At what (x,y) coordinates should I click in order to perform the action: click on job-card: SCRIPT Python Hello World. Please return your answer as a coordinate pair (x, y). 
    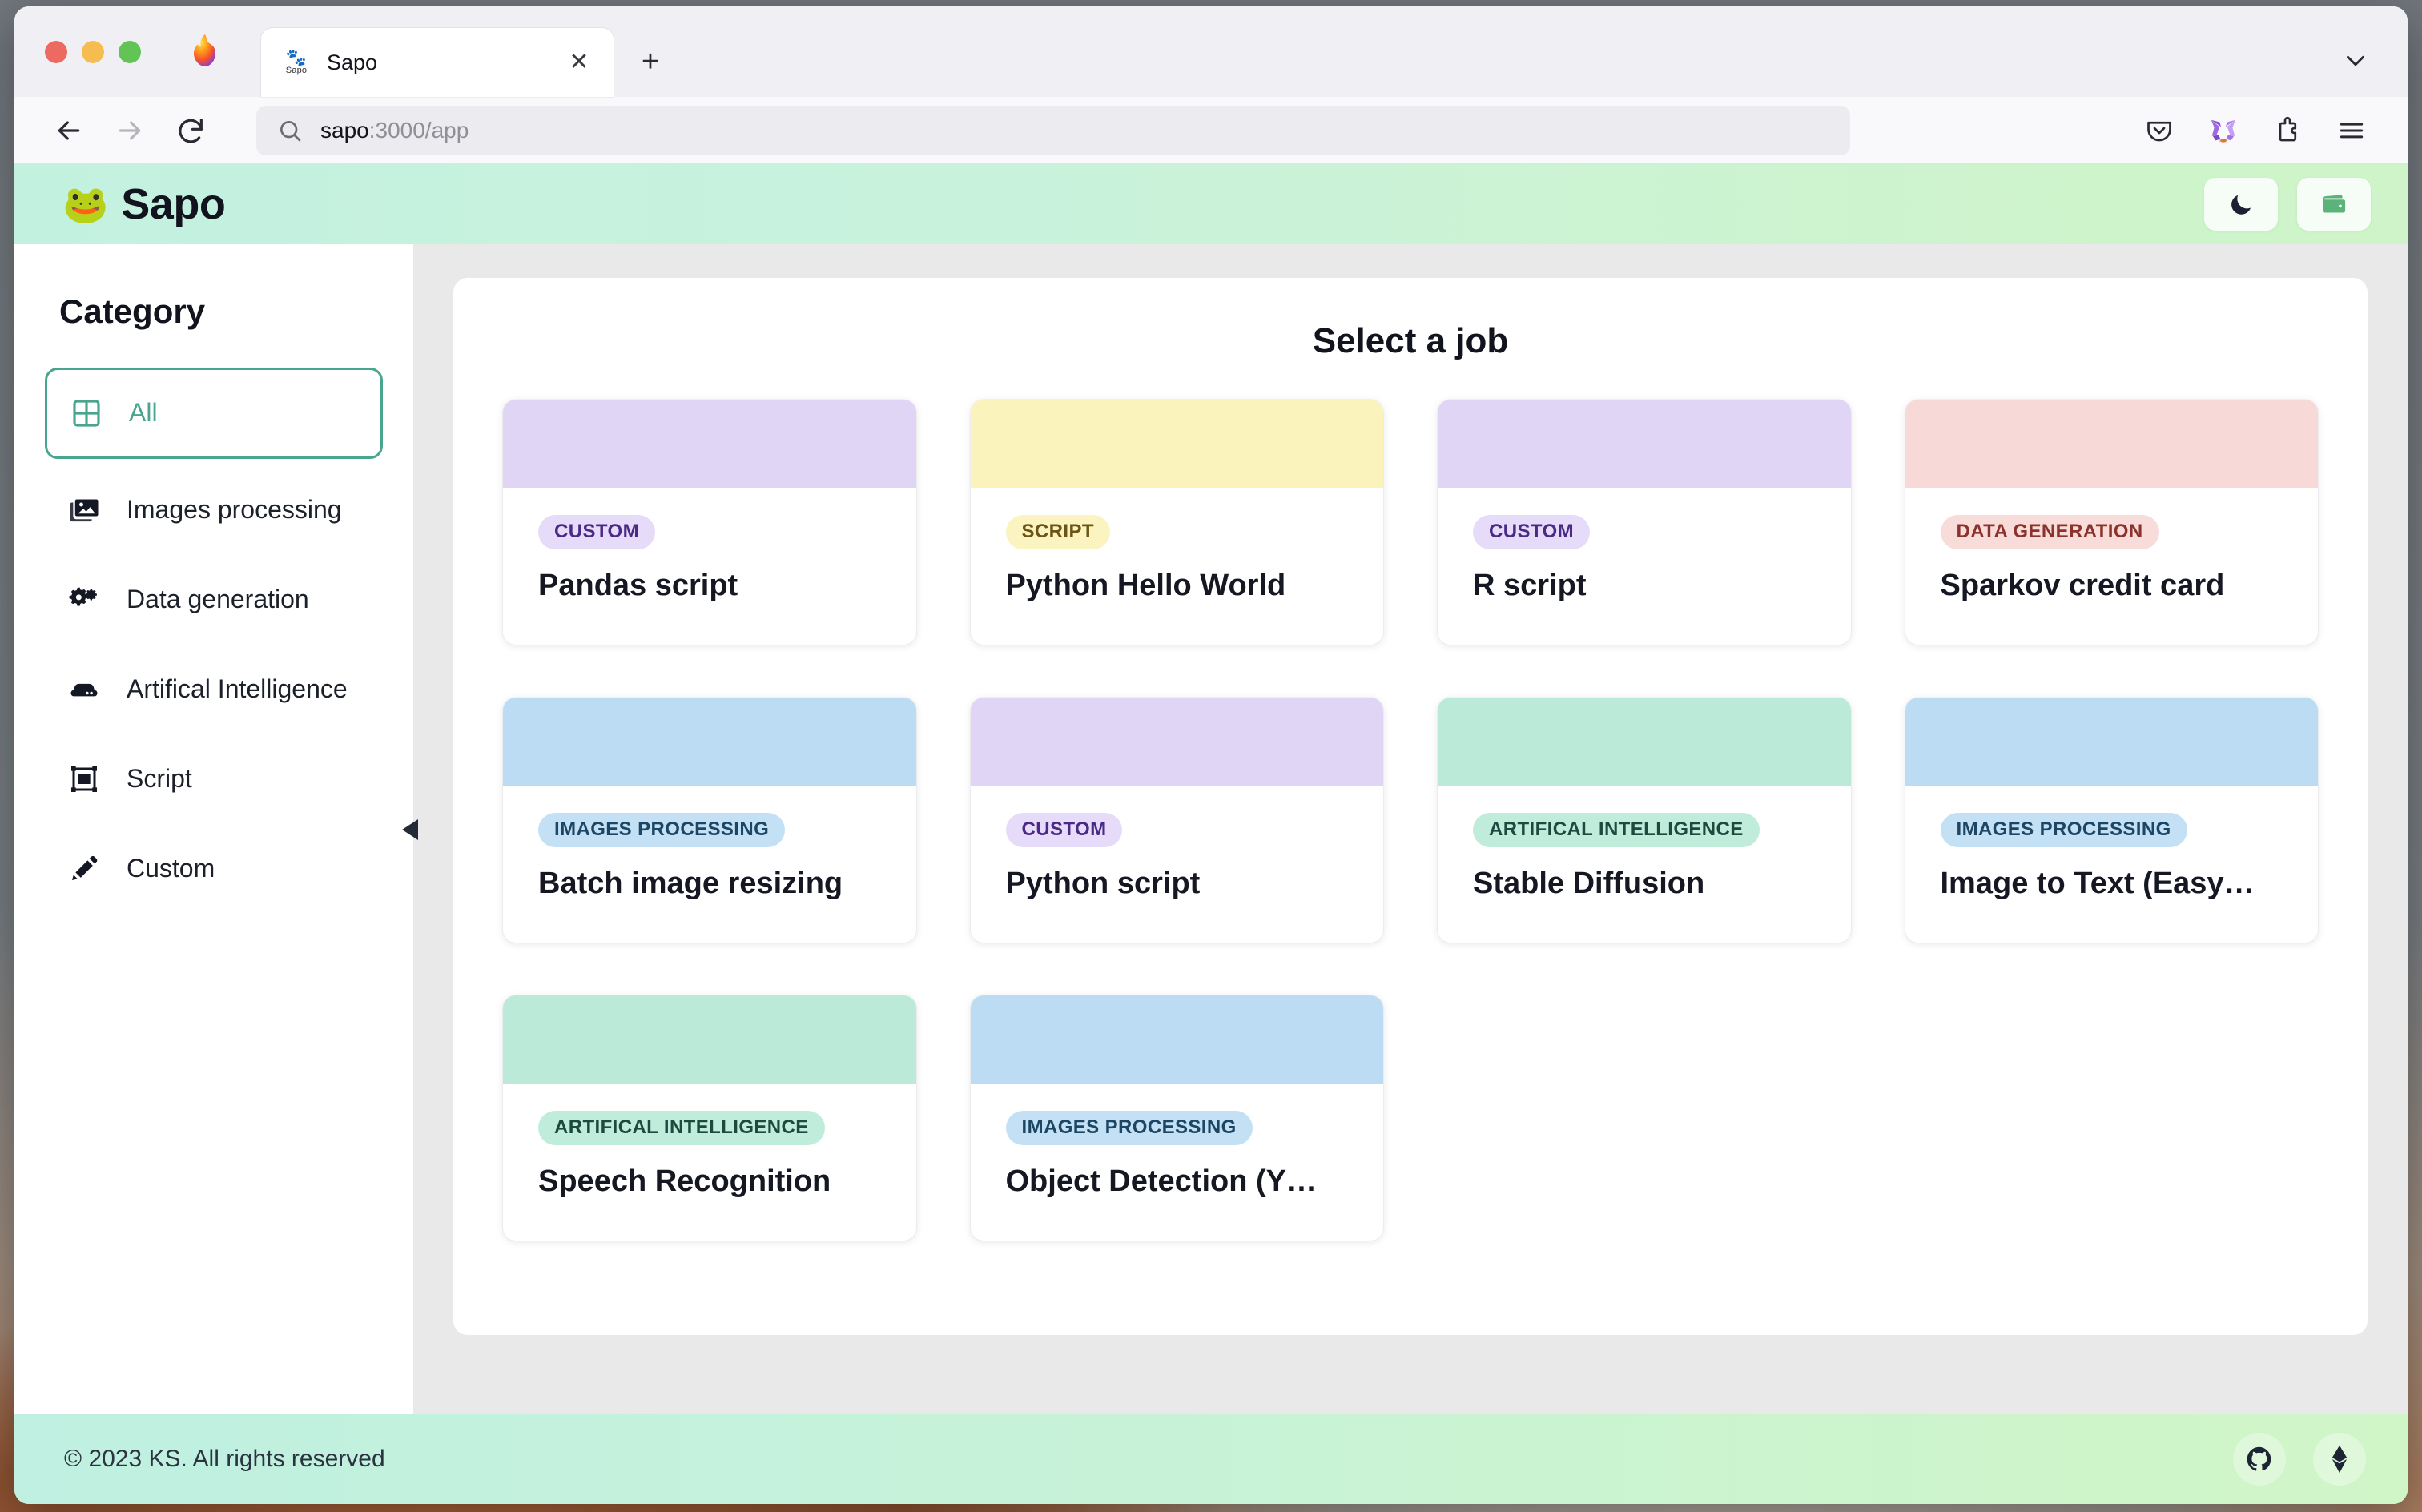
    Looking at the image, I should click on (1176, 522).